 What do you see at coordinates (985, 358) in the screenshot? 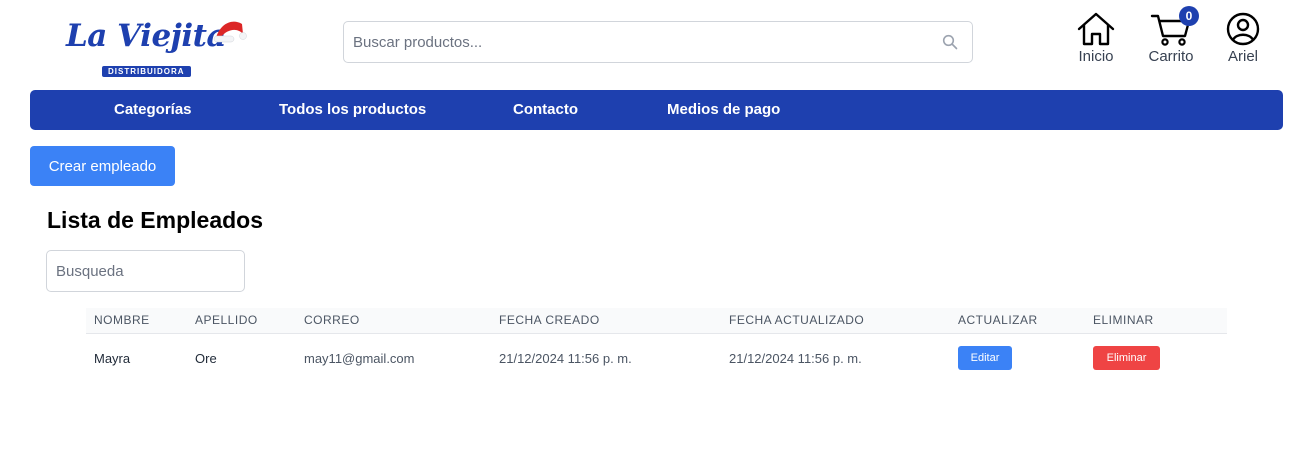
I see `edit-button: Editar` at bounding box center [985, 358].